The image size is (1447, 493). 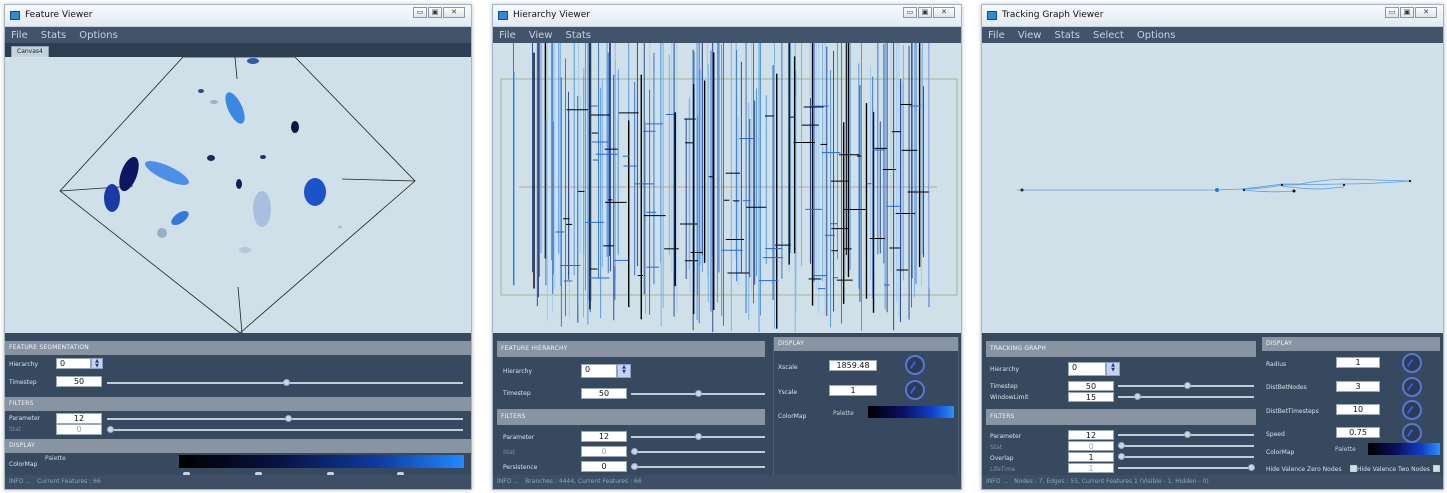 I want to click on xscale-input: 1859.48, so click(x=853, y=365).